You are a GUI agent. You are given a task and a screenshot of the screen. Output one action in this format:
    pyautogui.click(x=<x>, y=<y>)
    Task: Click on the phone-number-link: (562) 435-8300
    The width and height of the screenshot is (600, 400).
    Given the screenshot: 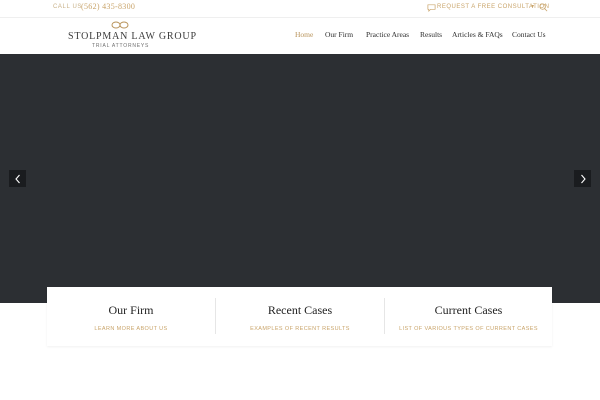 What is the action you would take?
    pyautogui.click(x=108, y=6)
    